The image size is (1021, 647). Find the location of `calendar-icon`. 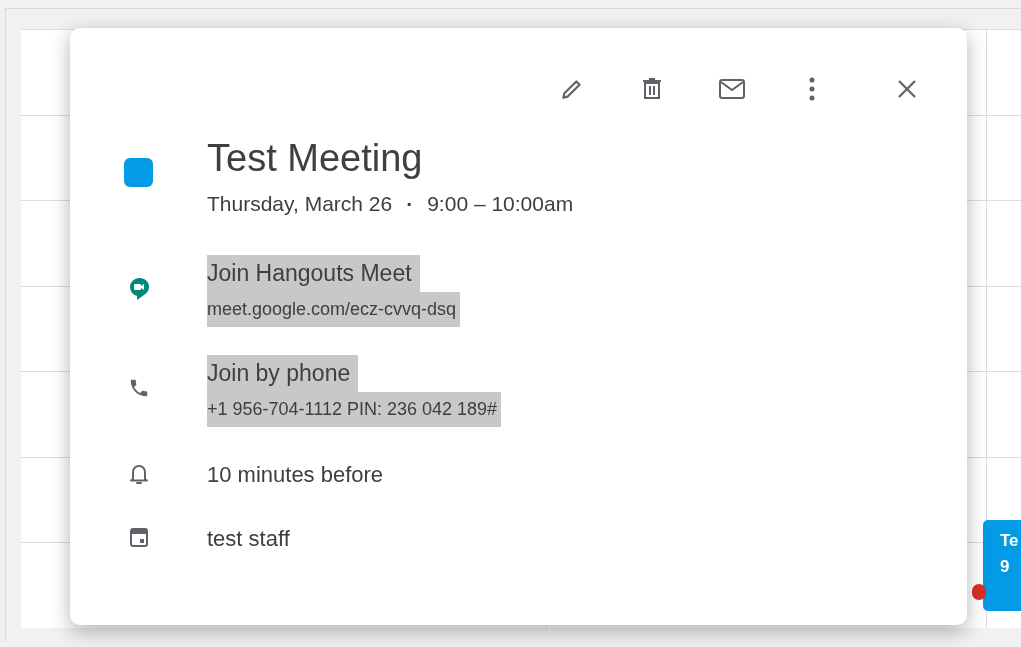

calendar-icon is located at coordinates (138, 536).